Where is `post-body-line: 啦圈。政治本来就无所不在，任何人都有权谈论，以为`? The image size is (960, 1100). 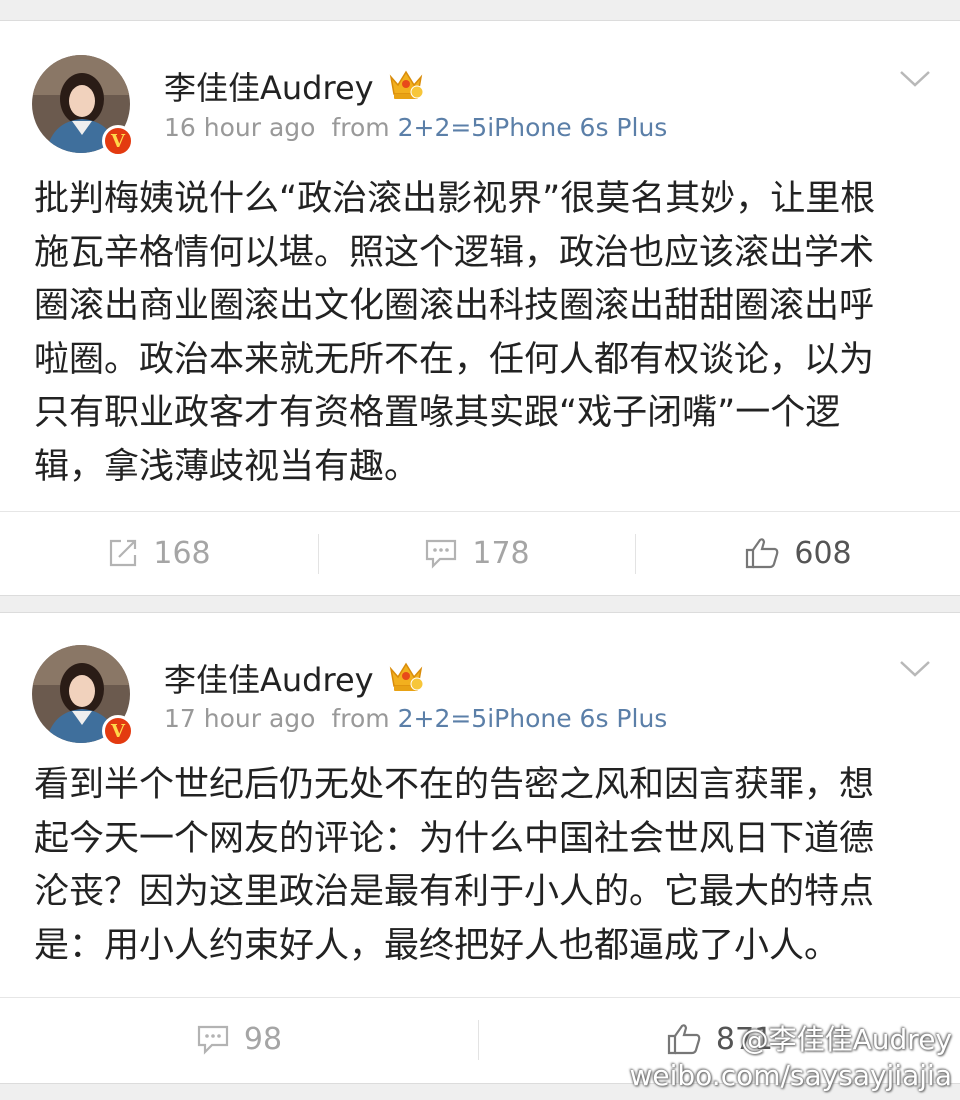 post-body-line: 啦圈。政治本来就无所不在，任何人都有权谈论，以为 is located at coordinates (454, 359).